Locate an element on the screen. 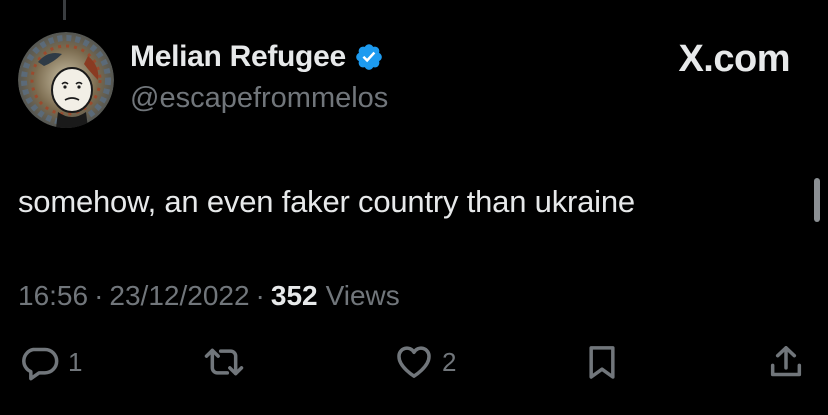 This screenshot has width=828, height=415. avatar is located at coordinates (66, 80).